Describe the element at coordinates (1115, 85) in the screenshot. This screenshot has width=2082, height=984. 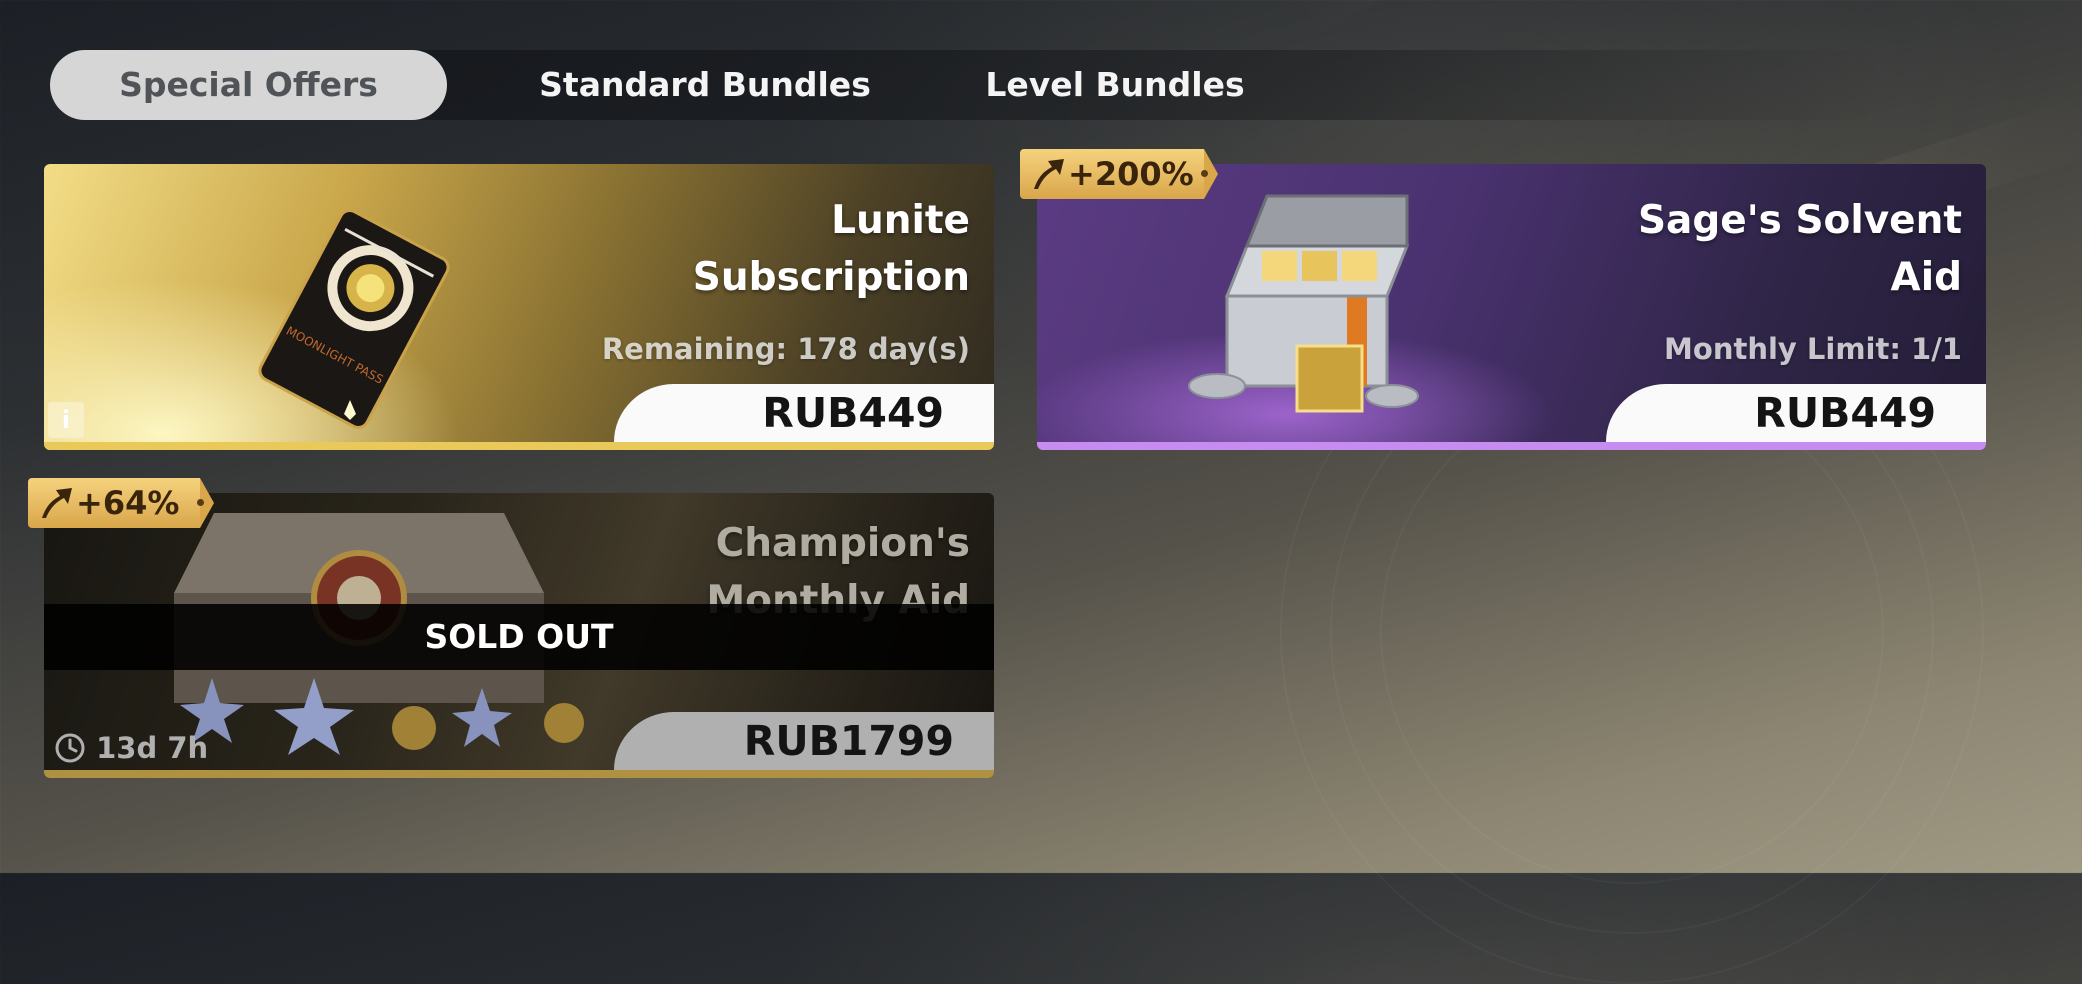
I see `tab-level-bundles: Level Bundles` at that location.